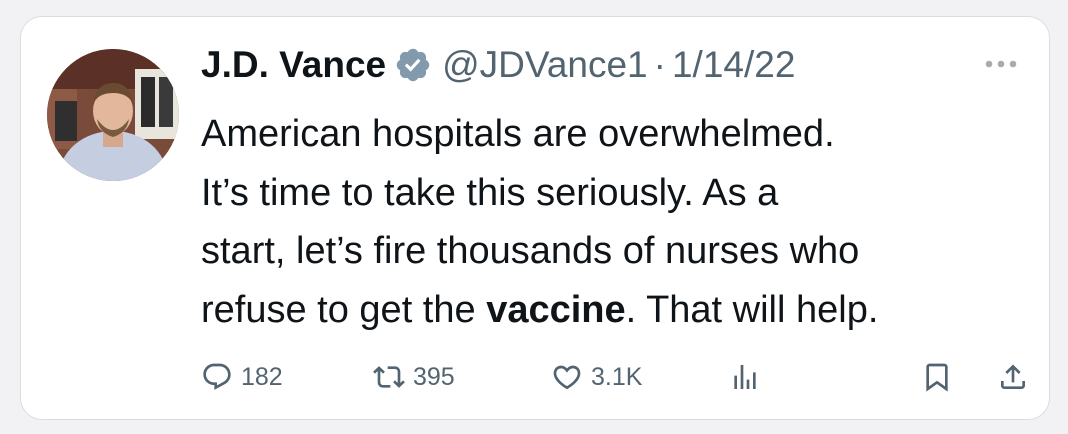  Describe the element at coordinates (752, 309) in the screenshot. I see `tweet-text-segment: . That will help.` at that location.